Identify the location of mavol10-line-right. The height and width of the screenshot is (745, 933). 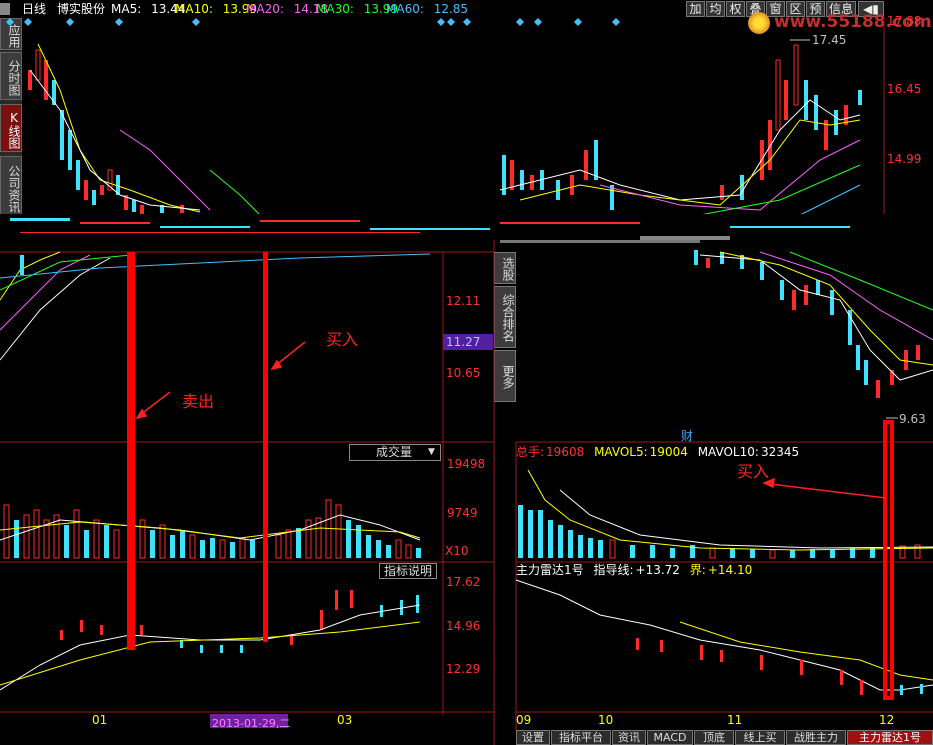
(746, 519).